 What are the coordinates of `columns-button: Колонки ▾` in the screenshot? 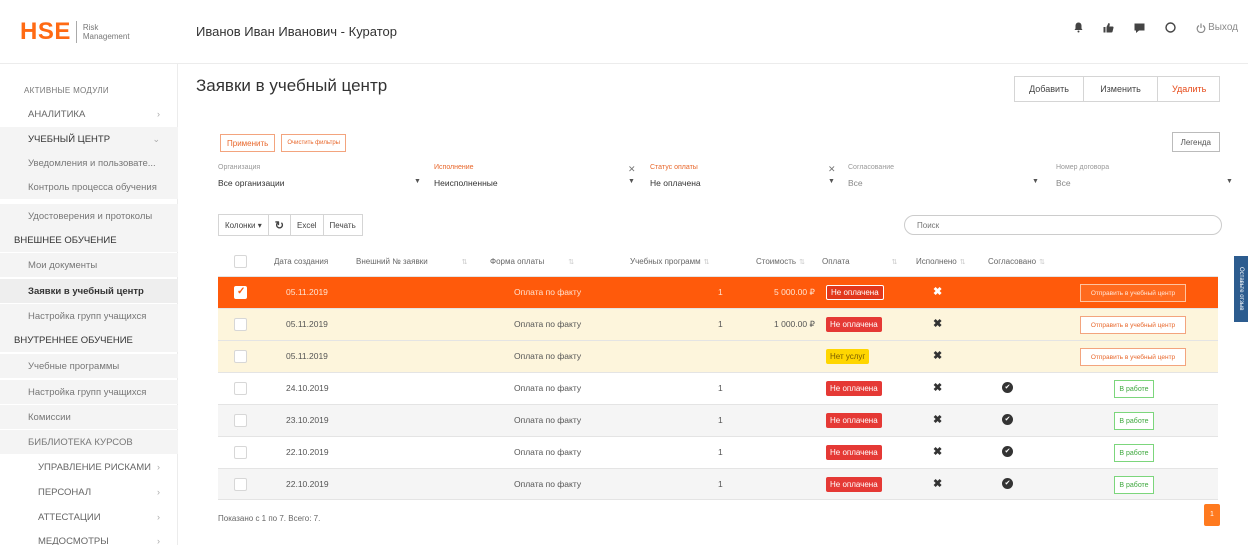 It's located at (243, 225).